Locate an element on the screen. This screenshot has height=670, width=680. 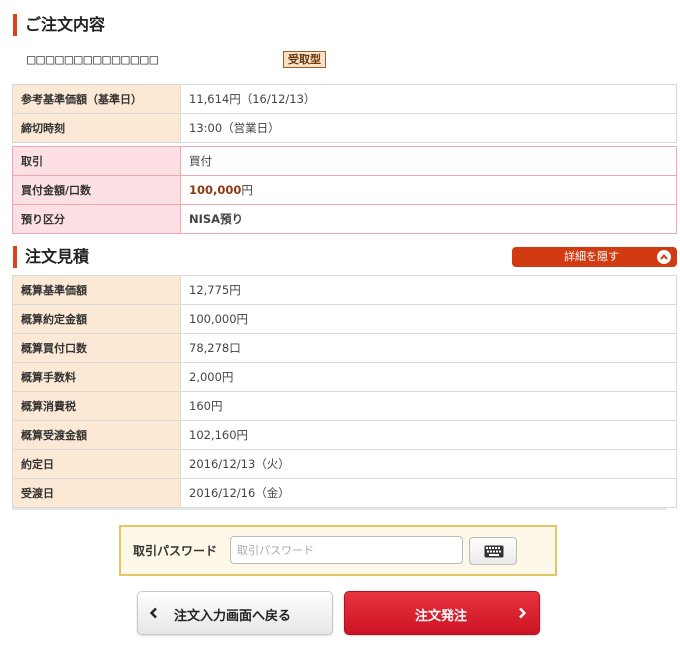
account-type-value: NISA預り is located at coordinates (428, 219).